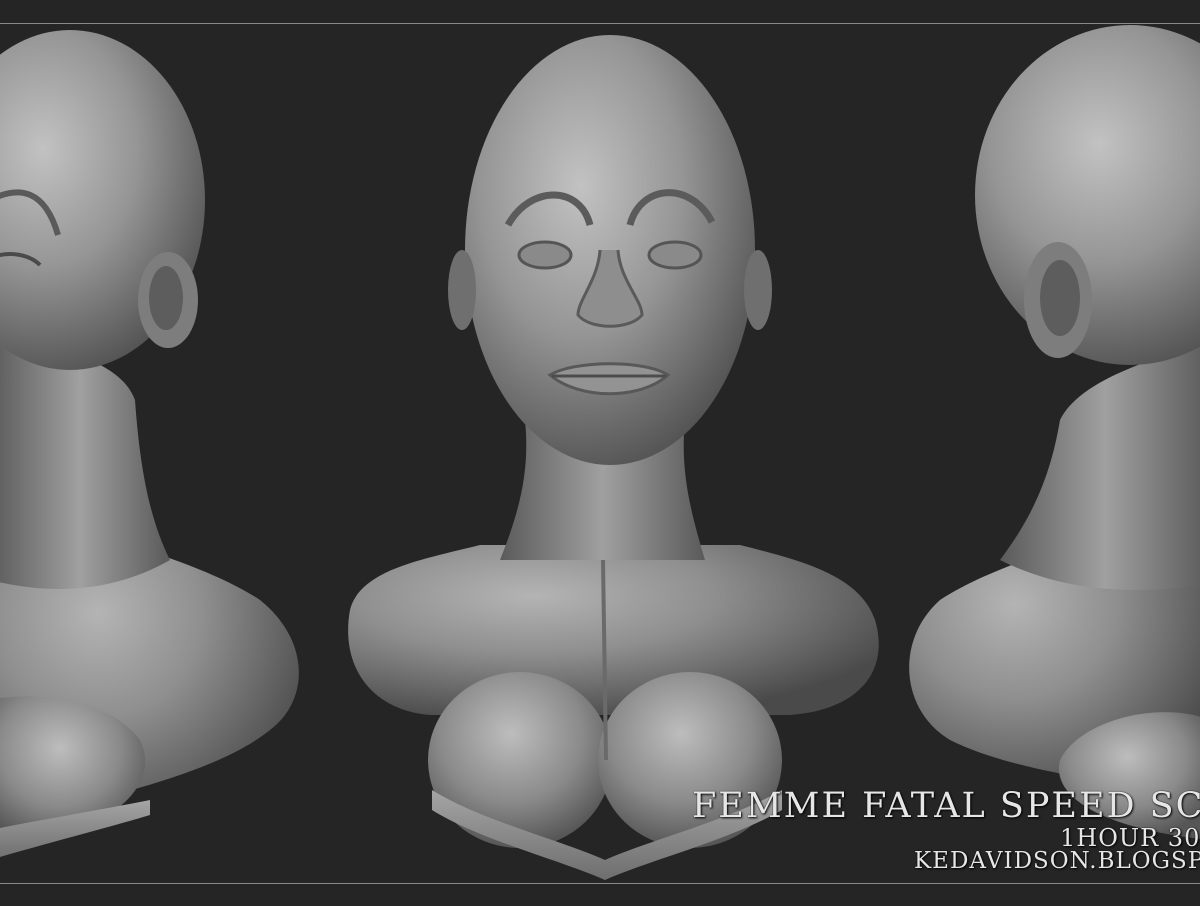 This screenshot has width=1200, height=906. What do you see at coordinates (600, 23) in the screenshot?
I see `top-border-line` at bounding box center [600, 23].